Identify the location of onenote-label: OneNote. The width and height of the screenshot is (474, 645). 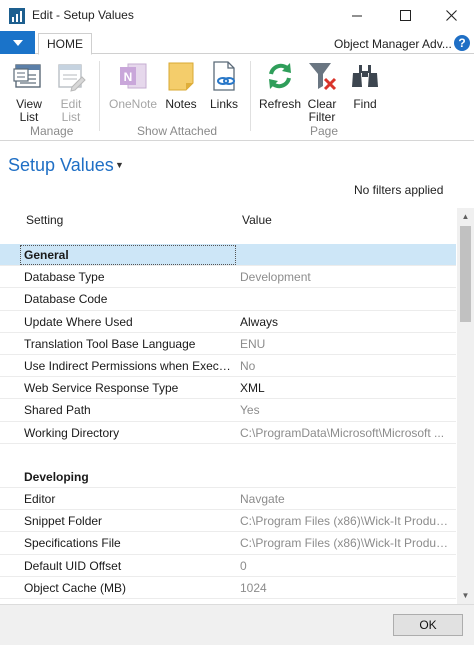
(133, 104).